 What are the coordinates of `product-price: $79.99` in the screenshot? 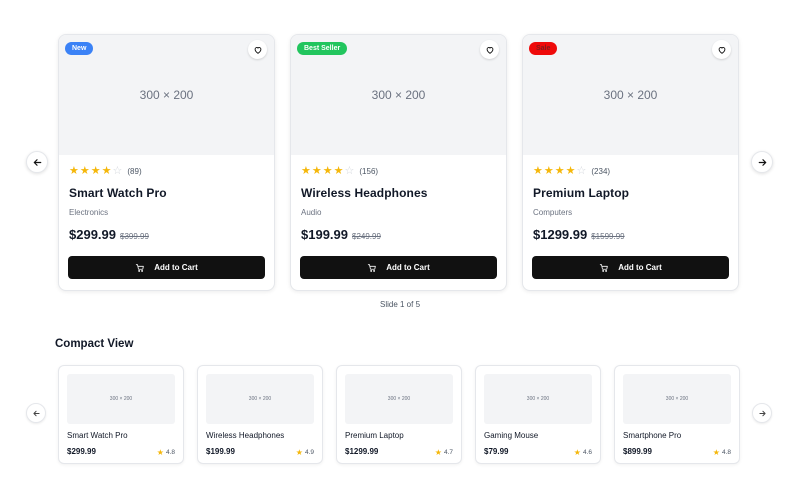 It's located at (496, 451).